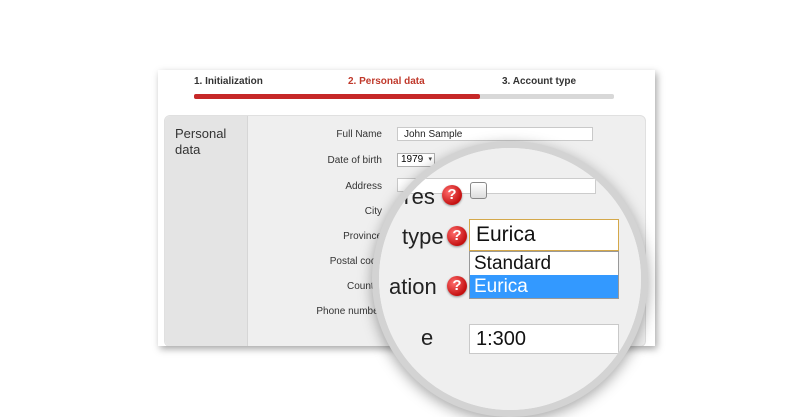 This screenshot has height=417, width=808. What do you see at coordinates (417, 196) in the screenshot?
I see `magnified-label-yes: Yes` at bounding box center [417, 196].